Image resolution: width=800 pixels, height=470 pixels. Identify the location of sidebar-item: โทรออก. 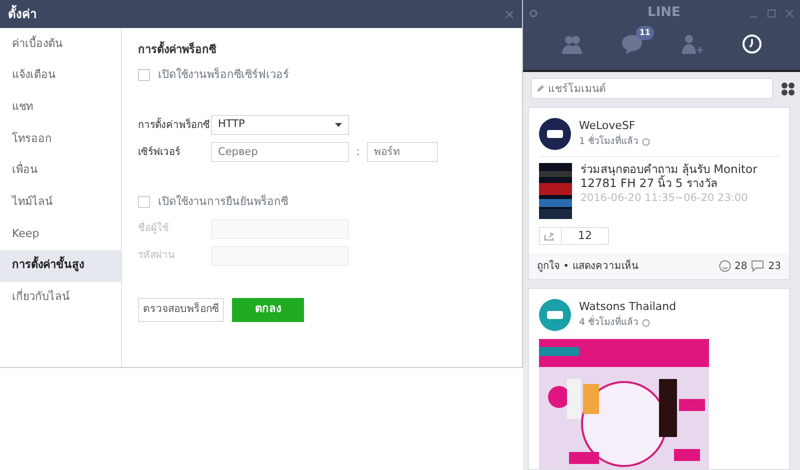
(60, 139).